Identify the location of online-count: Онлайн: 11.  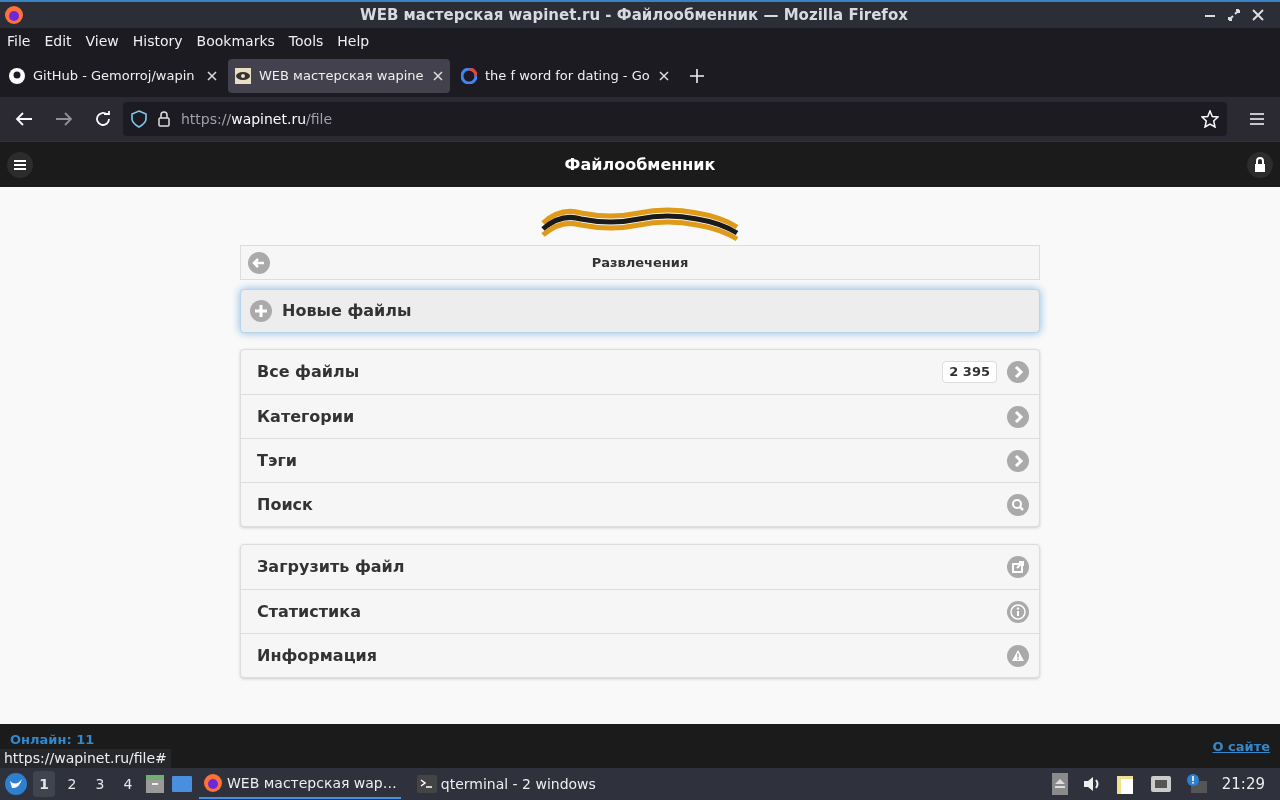
(52, 739).